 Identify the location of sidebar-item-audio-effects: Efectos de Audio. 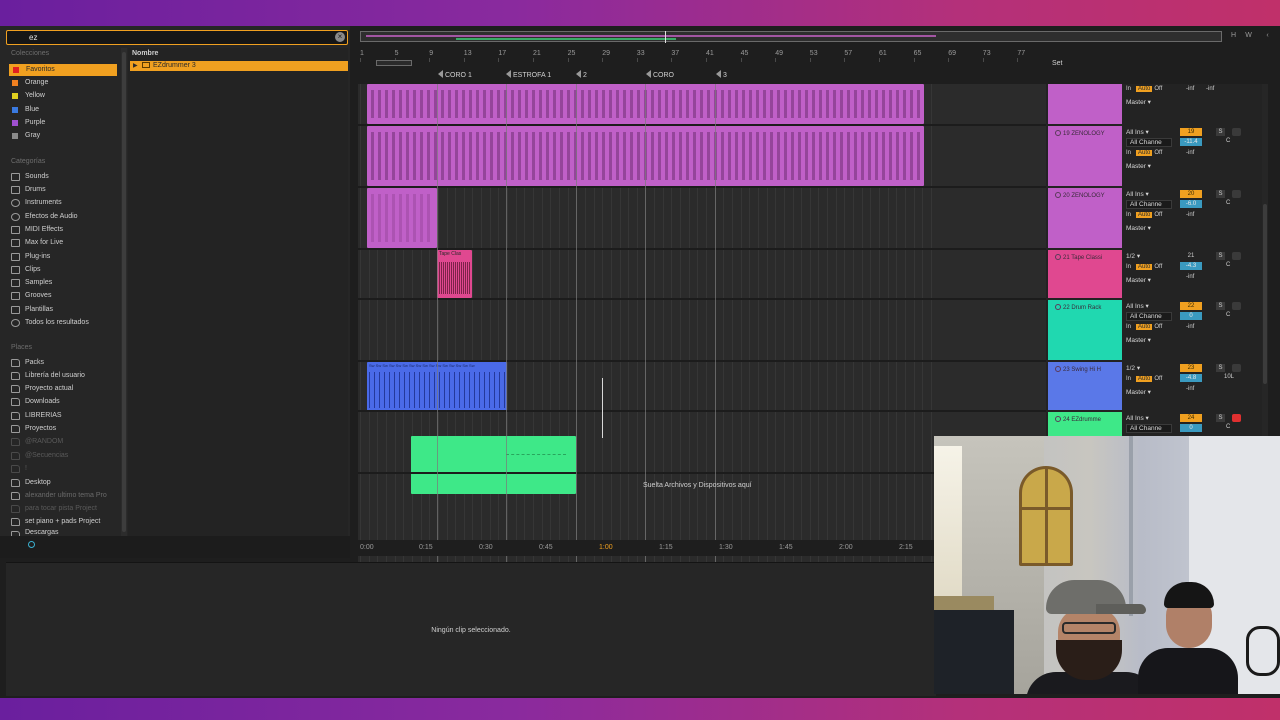
(63, 217).